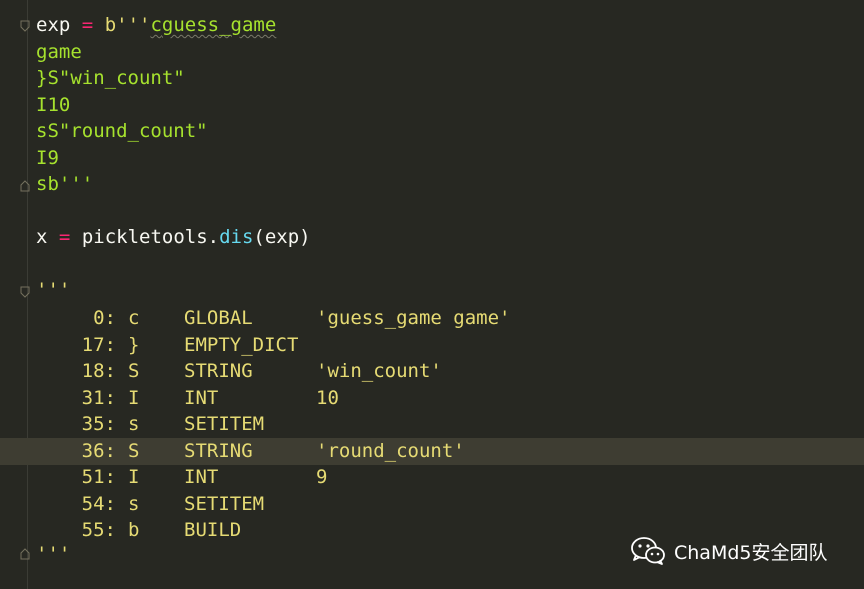  I want to click on code-line-3: }S"win_count", so click(110, 78).